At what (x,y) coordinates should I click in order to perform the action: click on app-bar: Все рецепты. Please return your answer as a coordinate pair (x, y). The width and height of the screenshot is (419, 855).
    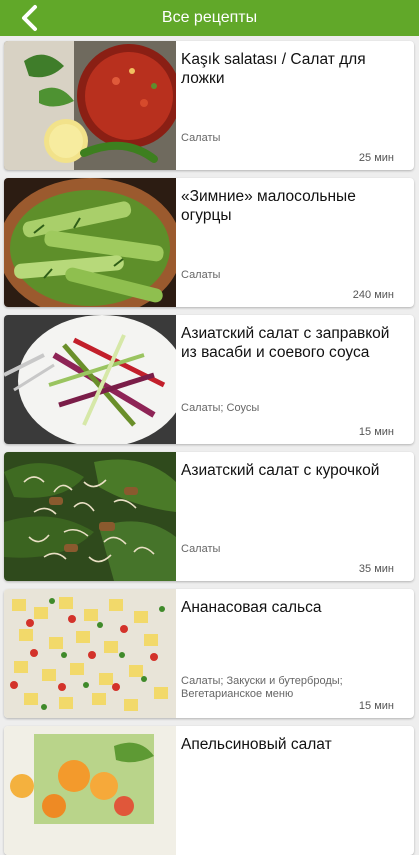
    Looking at the image, I should click on (209, 18).